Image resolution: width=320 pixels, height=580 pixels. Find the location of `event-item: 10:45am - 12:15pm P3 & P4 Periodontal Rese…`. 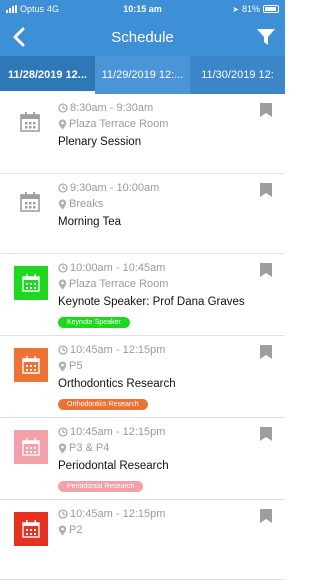

event-item: 10:45am - 12:15pm P3 & P4 Periodontal Rese… is located at coordinates (142, 459).